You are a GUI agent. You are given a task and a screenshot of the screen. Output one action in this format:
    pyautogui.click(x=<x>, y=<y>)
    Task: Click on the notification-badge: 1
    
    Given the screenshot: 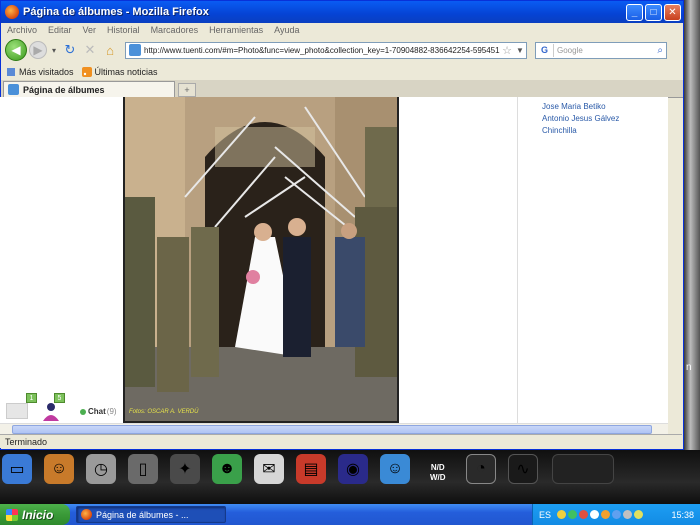 What is the action you would take?
    pyautogui.click(x=31, y=398)
    